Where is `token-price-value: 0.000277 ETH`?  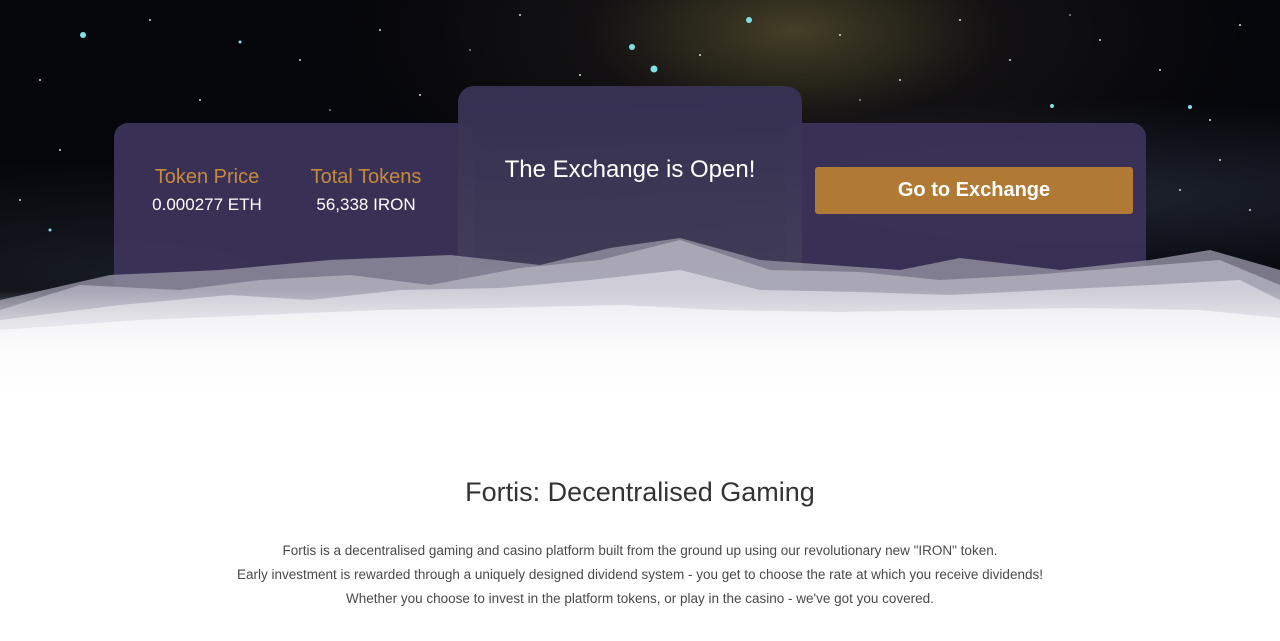 token-price-value: 0.000277 ETH is located at coordinates (207, 204).